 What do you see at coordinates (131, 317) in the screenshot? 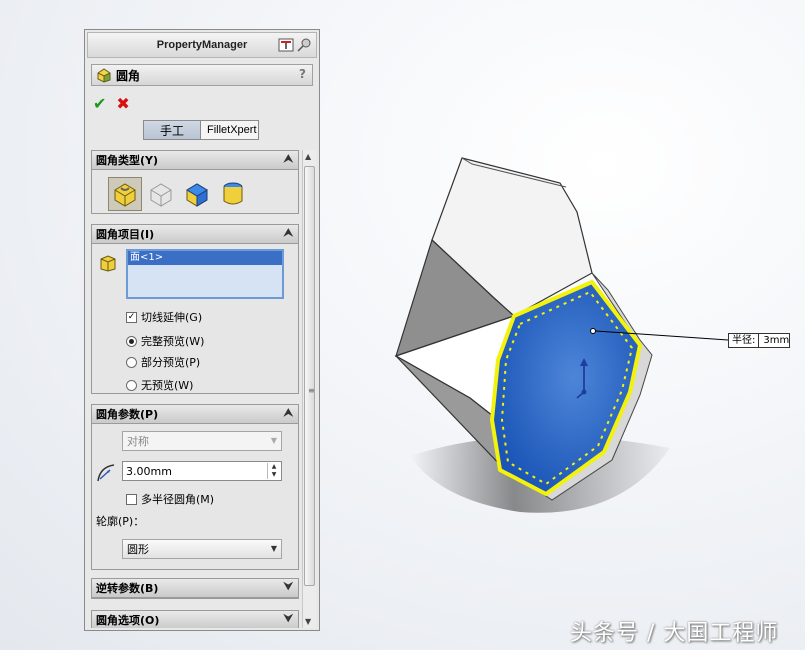
I see `tangent-propagation-checkbox: ✓` at bounding box center [131, 317].